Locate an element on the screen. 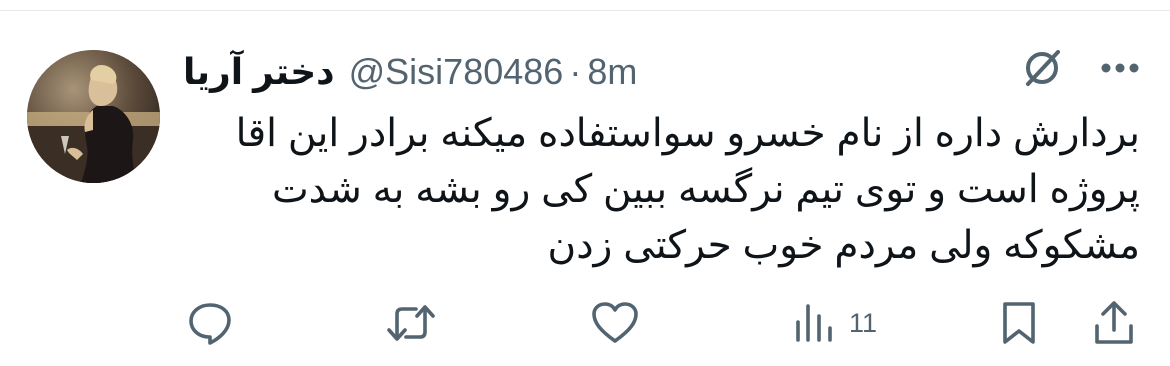 The height and width of the screenshot is (366, 1170). views-button: 11 is located at coordinates (835, 323).